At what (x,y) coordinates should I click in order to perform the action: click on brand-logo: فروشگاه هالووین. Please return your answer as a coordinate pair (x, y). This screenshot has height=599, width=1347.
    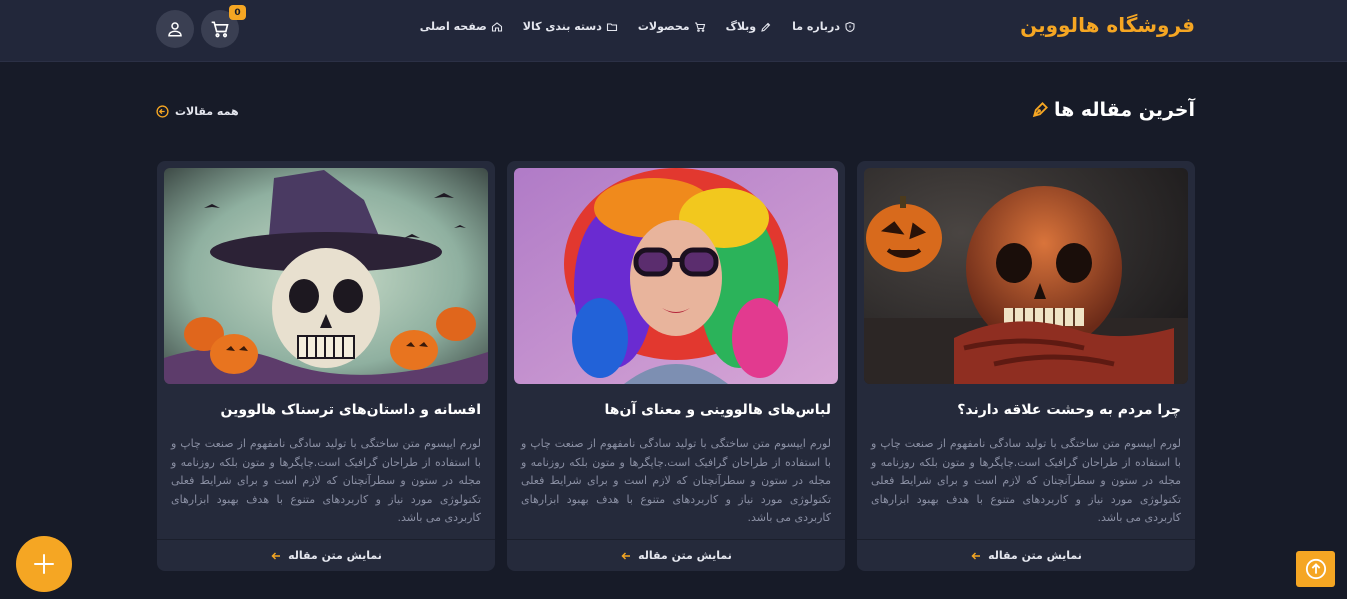
    Looking at the image, I should click on (1107, 25).